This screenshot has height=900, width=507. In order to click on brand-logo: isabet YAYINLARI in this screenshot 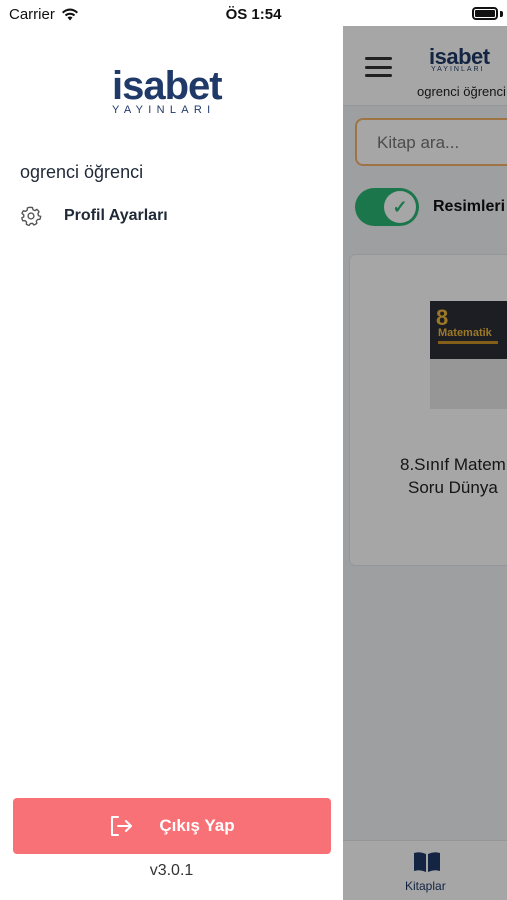, I will do `click(174, 90)`.